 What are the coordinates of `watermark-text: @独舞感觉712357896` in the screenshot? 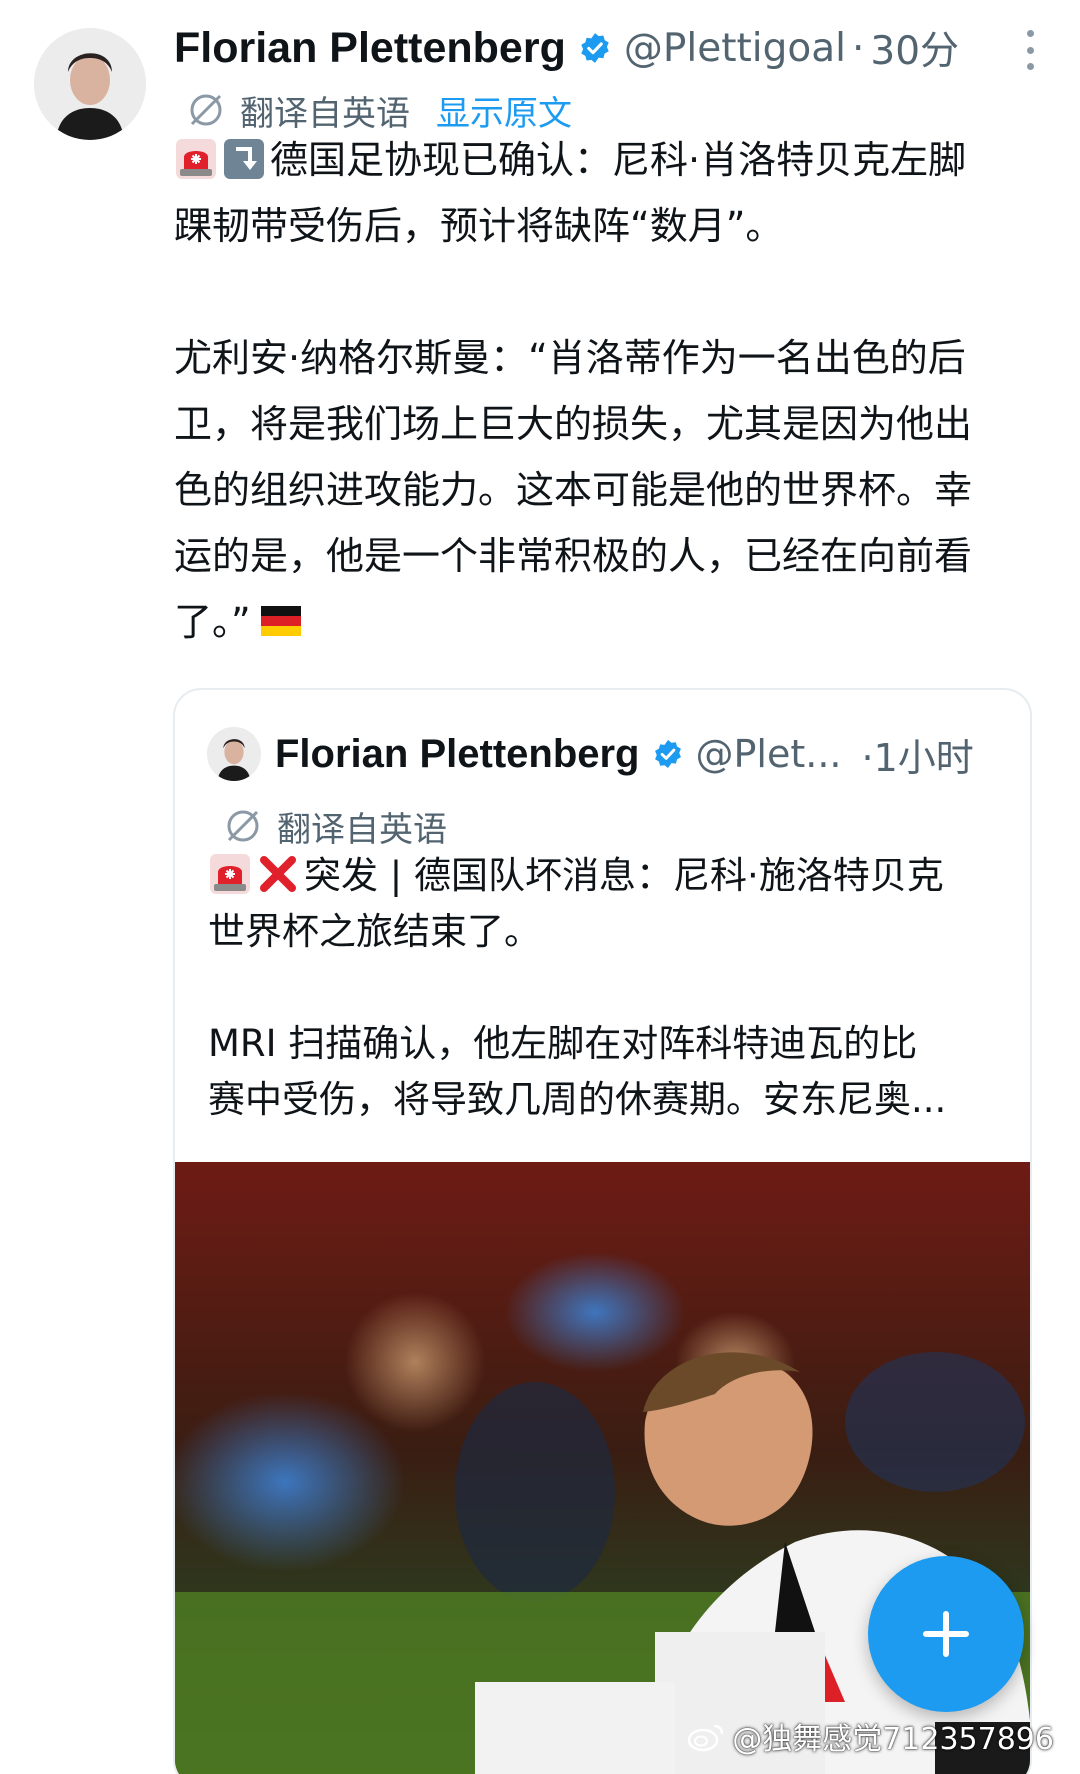 It's located at (893, 1739).